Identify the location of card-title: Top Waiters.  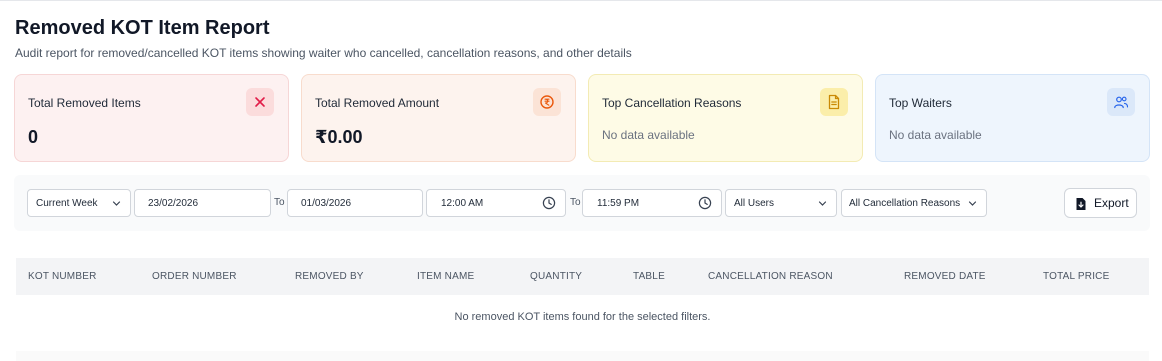
(920, 103).